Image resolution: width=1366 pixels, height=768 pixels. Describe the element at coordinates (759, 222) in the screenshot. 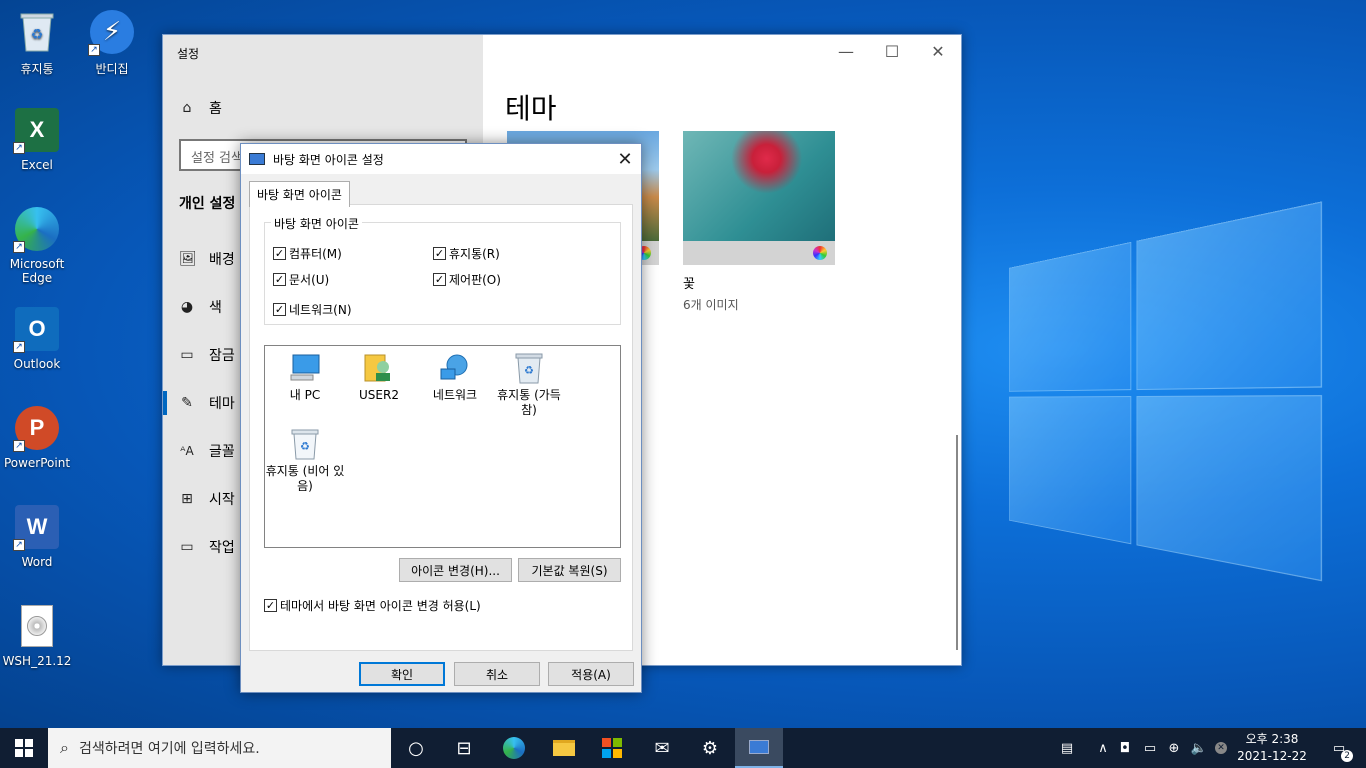

I see `theme-card-flowers: 꽃 6개 이미지` at that location.